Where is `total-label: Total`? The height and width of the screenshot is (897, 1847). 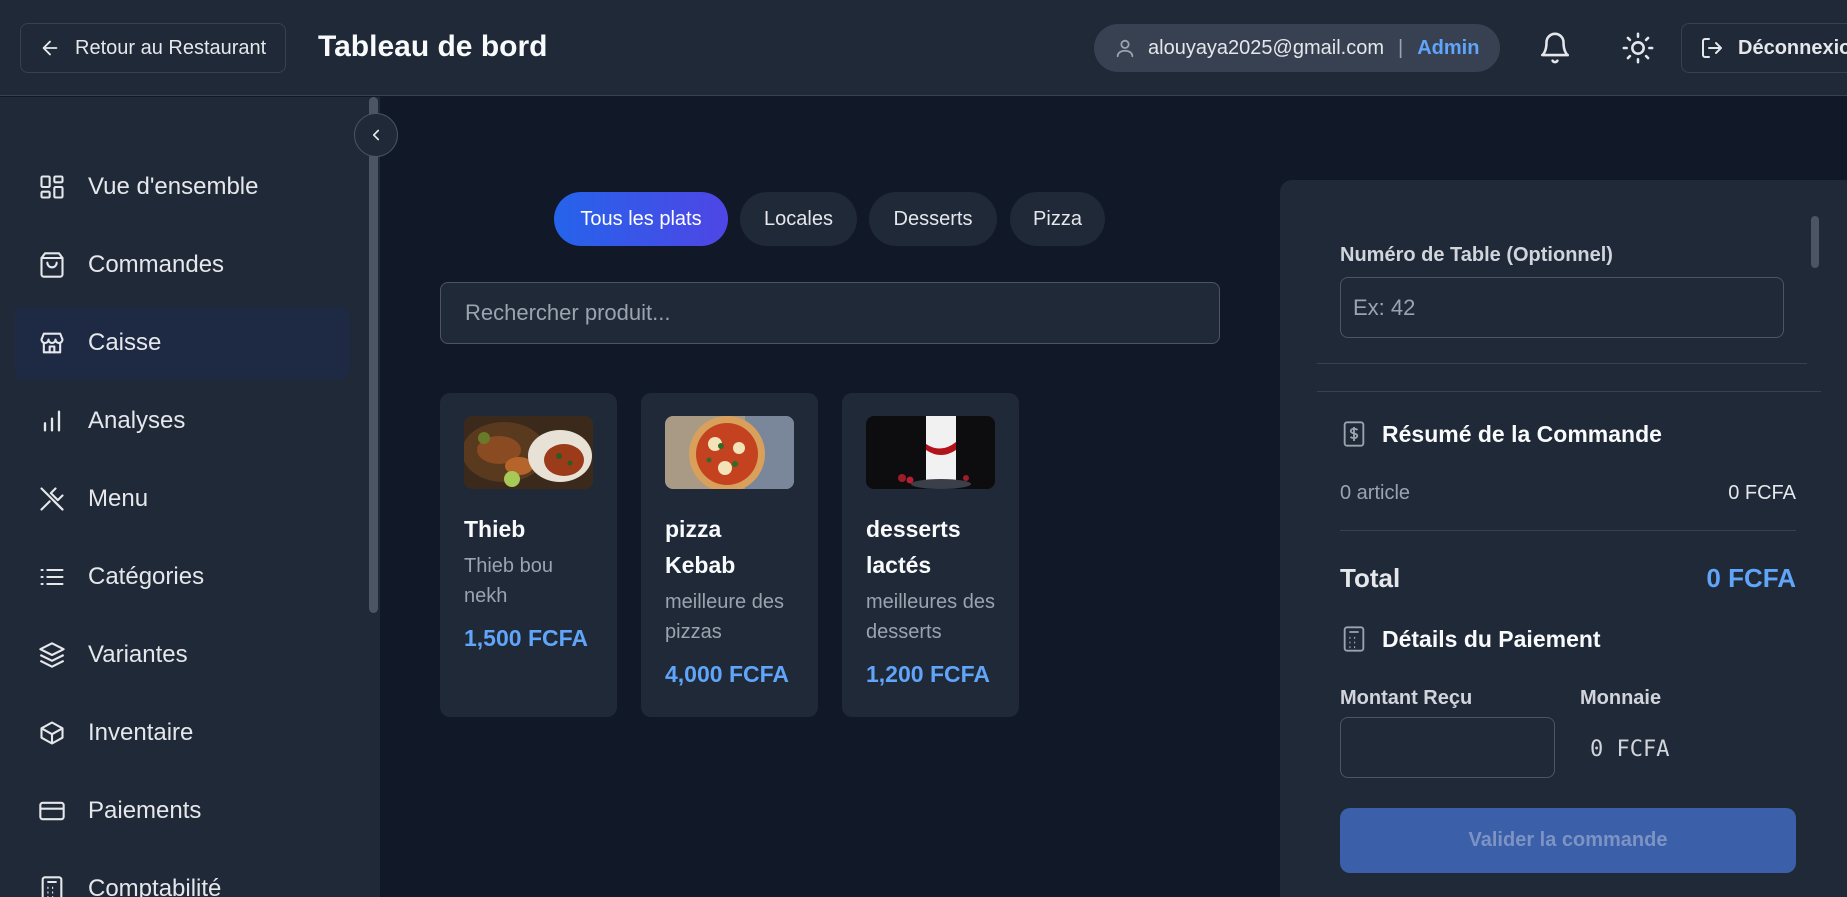 total-label: Total is located at coordinates (1370, 578).